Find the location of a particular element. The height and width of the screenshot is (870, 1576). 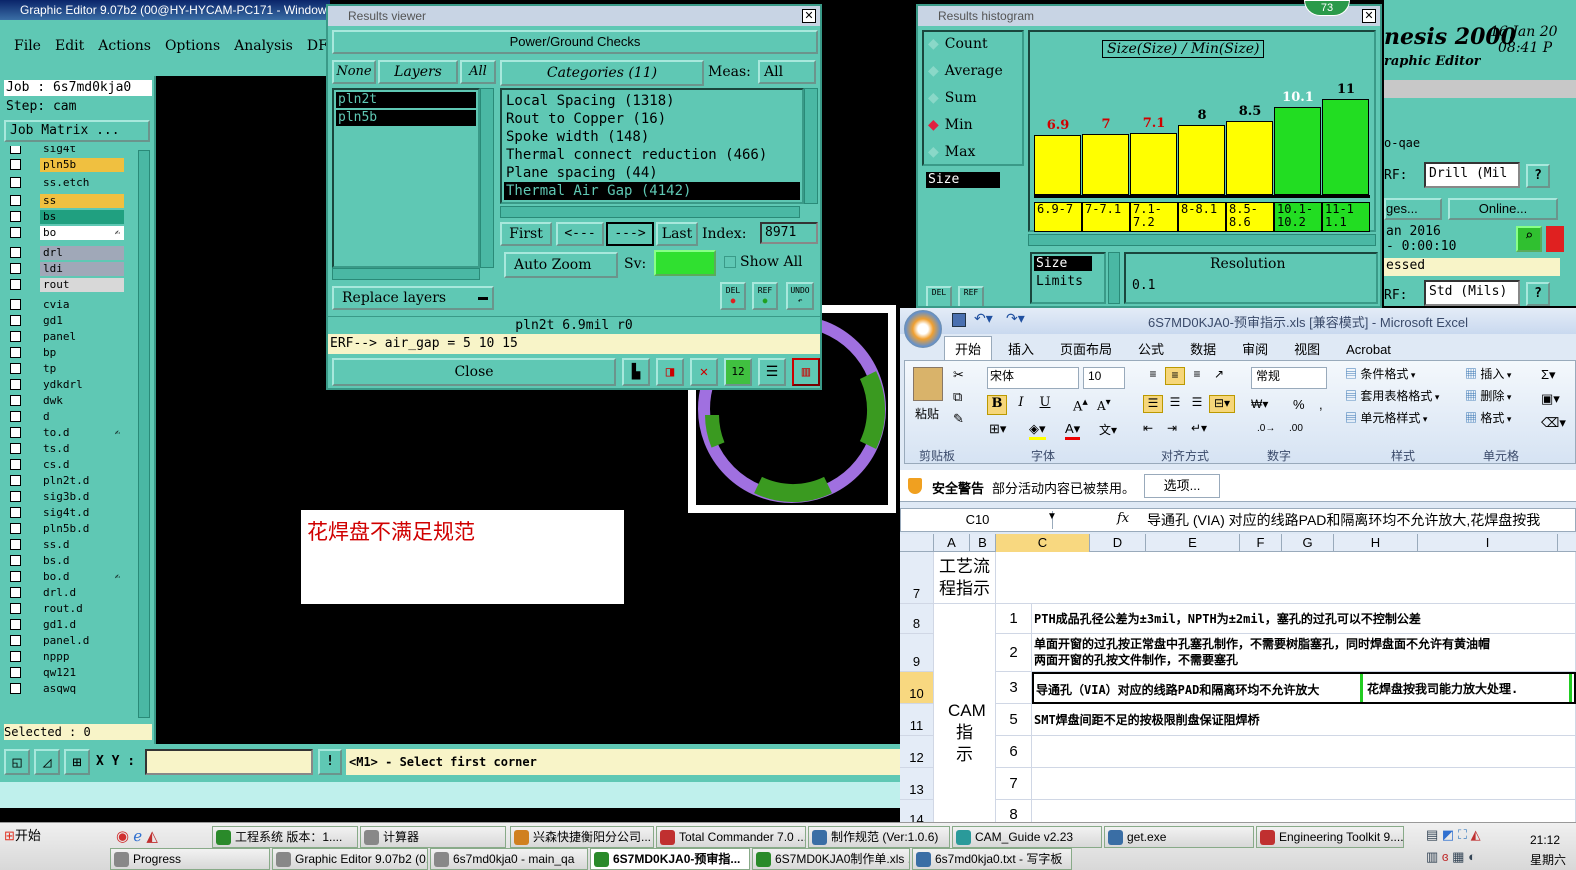

histogram-option-average: ◆ Average is located at coordinates (965, 76).